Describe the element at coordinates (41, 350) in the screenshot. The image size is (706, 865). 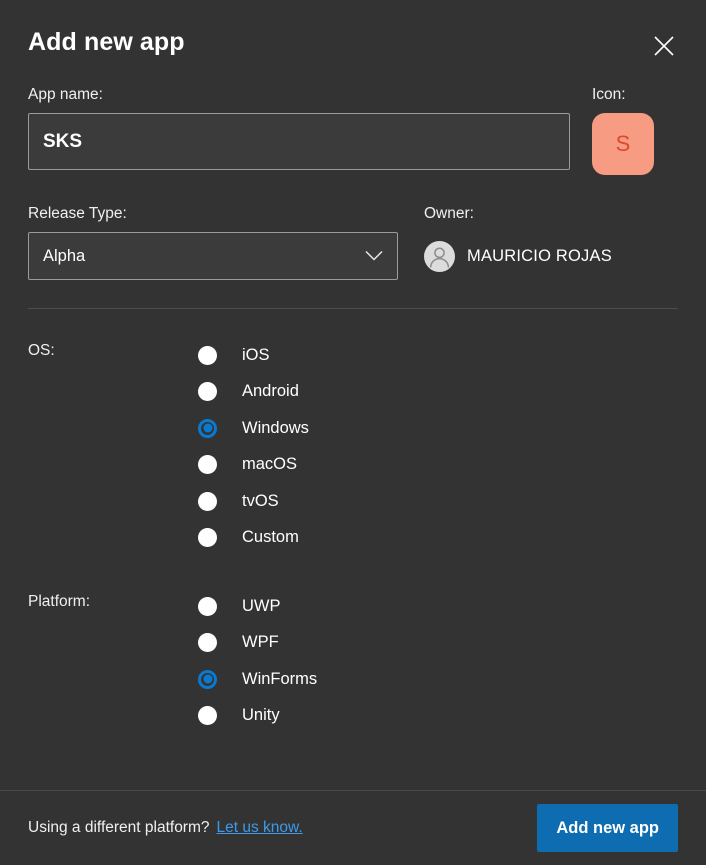
I see `os-label: OS:` at that location.